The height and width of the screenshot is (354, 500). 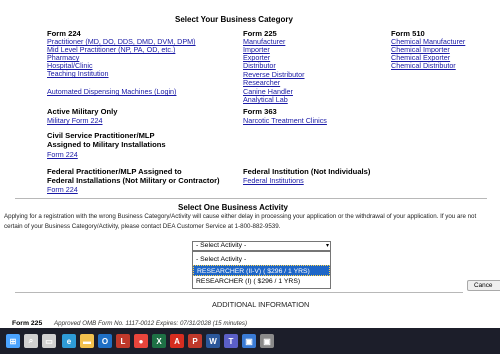 I want to click on app-blue-icon: ▣, so click(x=249, y=341).